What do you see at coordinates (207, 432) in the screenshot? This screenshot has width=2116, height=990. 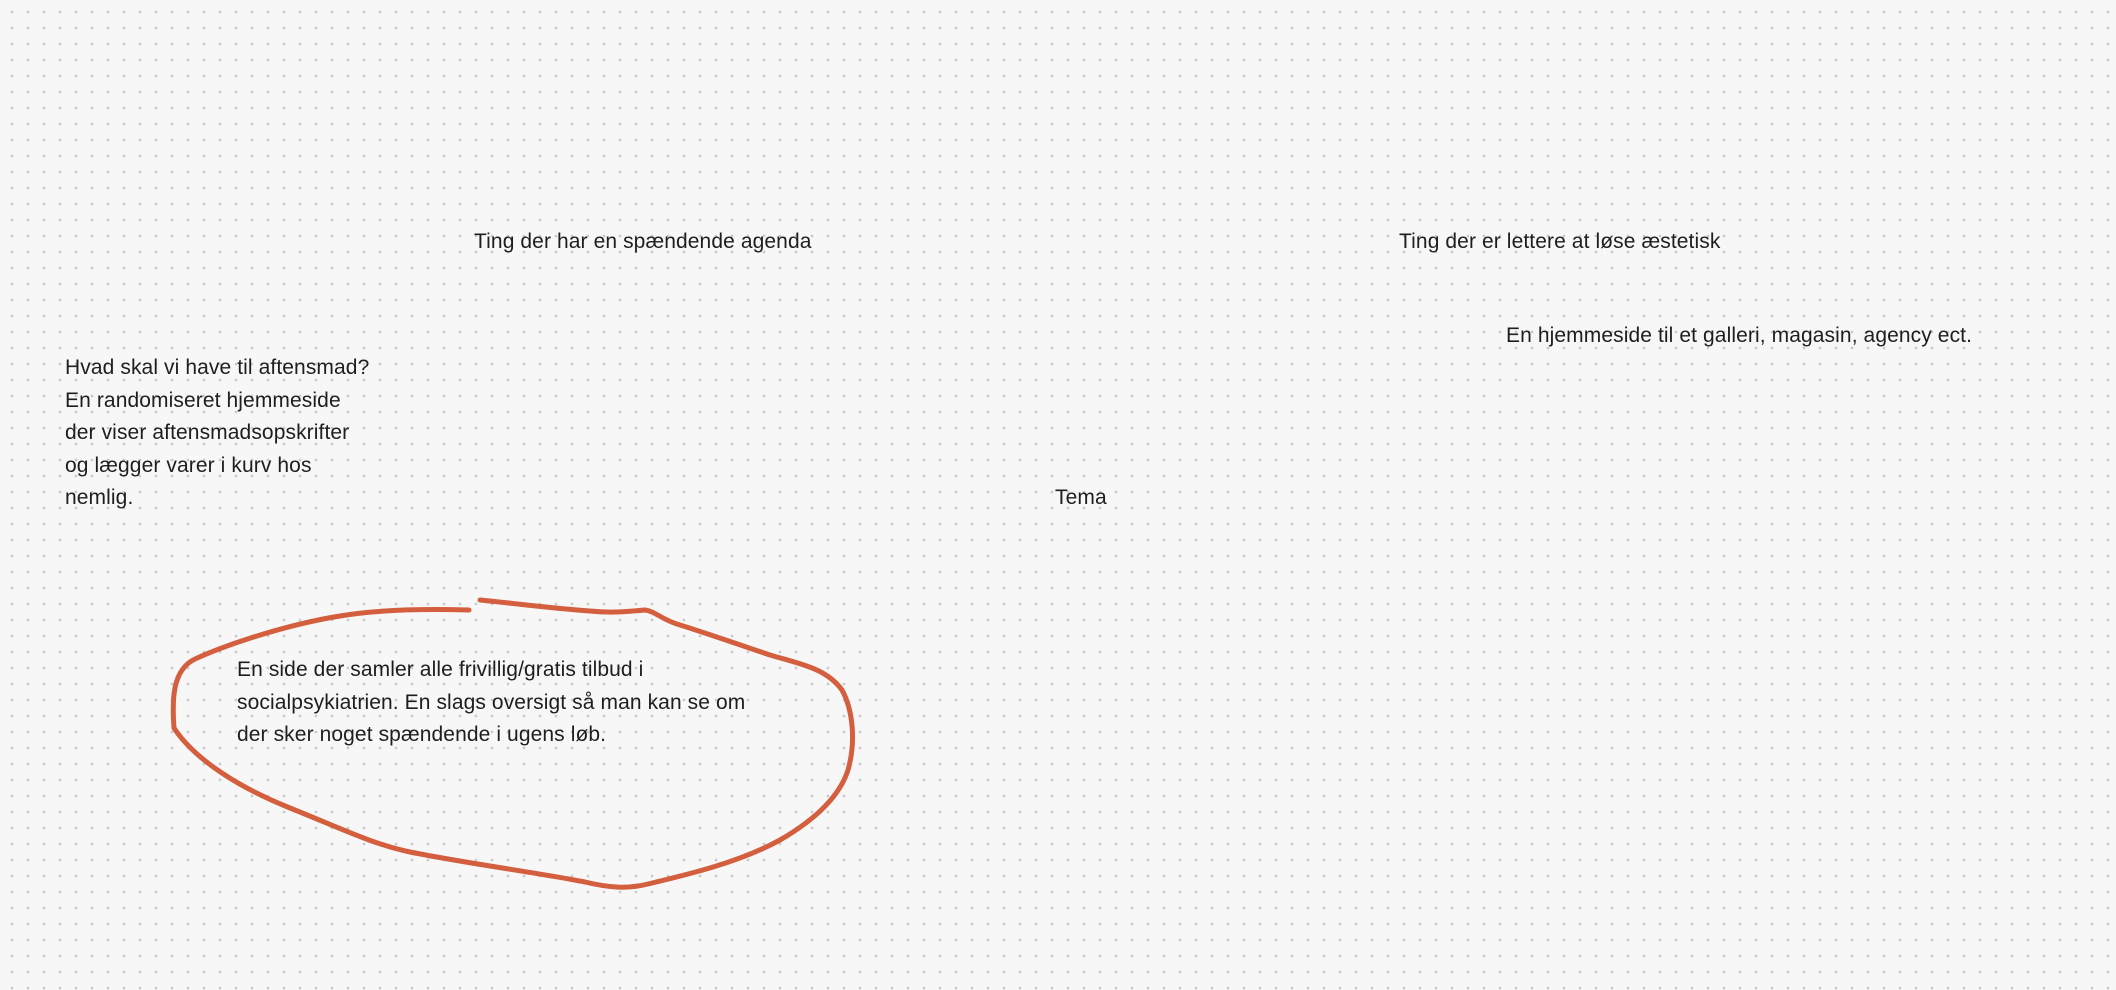 I see `note-line: der viser aftensmadsopskrifter` at bounding box center [207, 432].